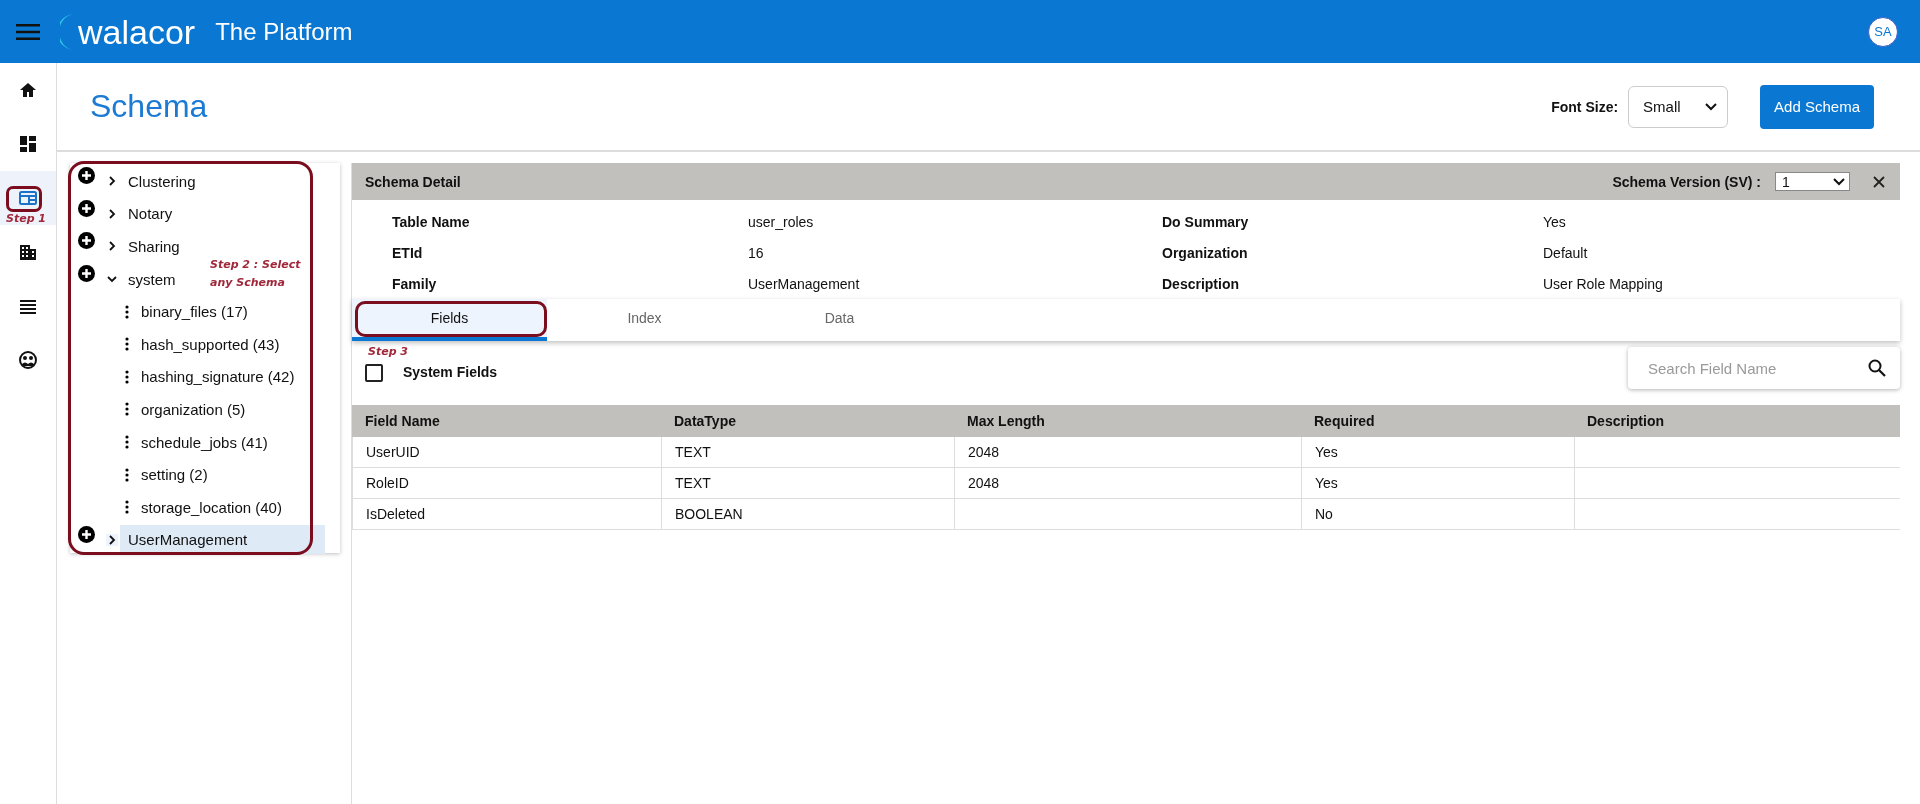 This screenshot has height=804, width=1920. Describe the element at coordinates (284, 31) in the screenshot. I see `app-title: The Platform` at that location.